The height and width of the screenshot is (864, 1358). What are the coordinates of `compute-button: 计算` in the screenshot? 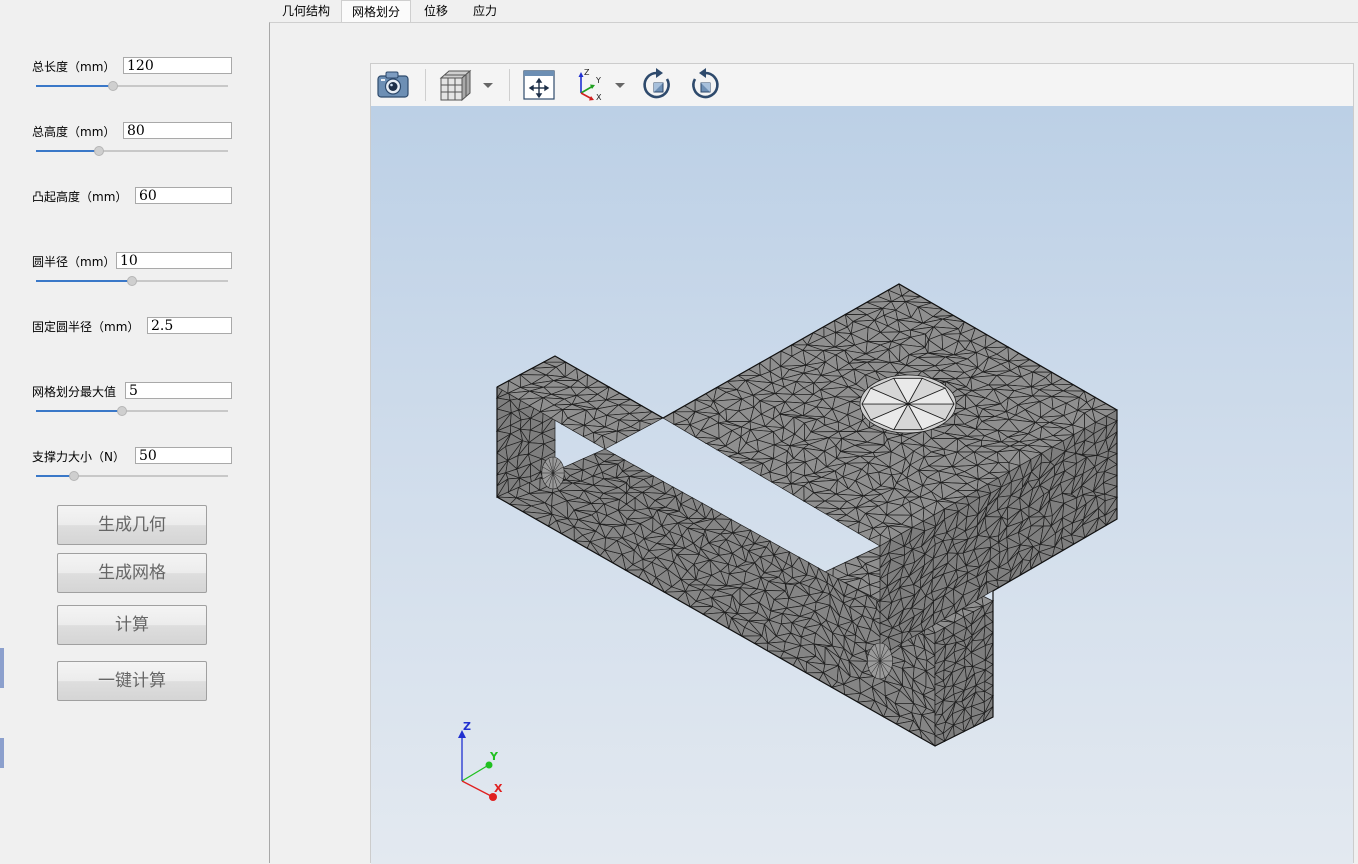 It's located at (132, 625).